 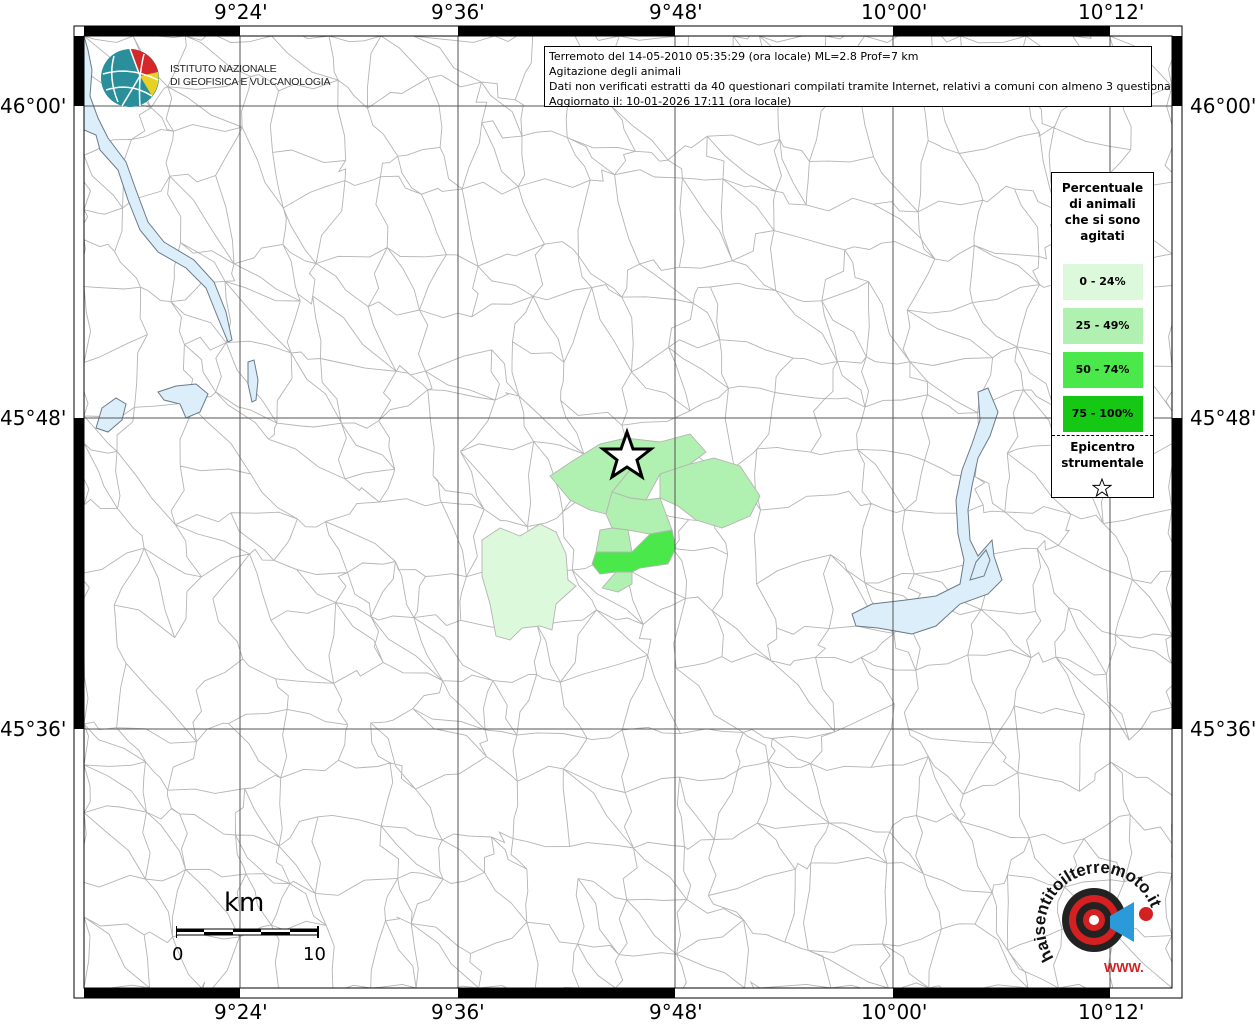 I want to click on bottom-tick-label: 9°36', so click(x=458, y=1012).